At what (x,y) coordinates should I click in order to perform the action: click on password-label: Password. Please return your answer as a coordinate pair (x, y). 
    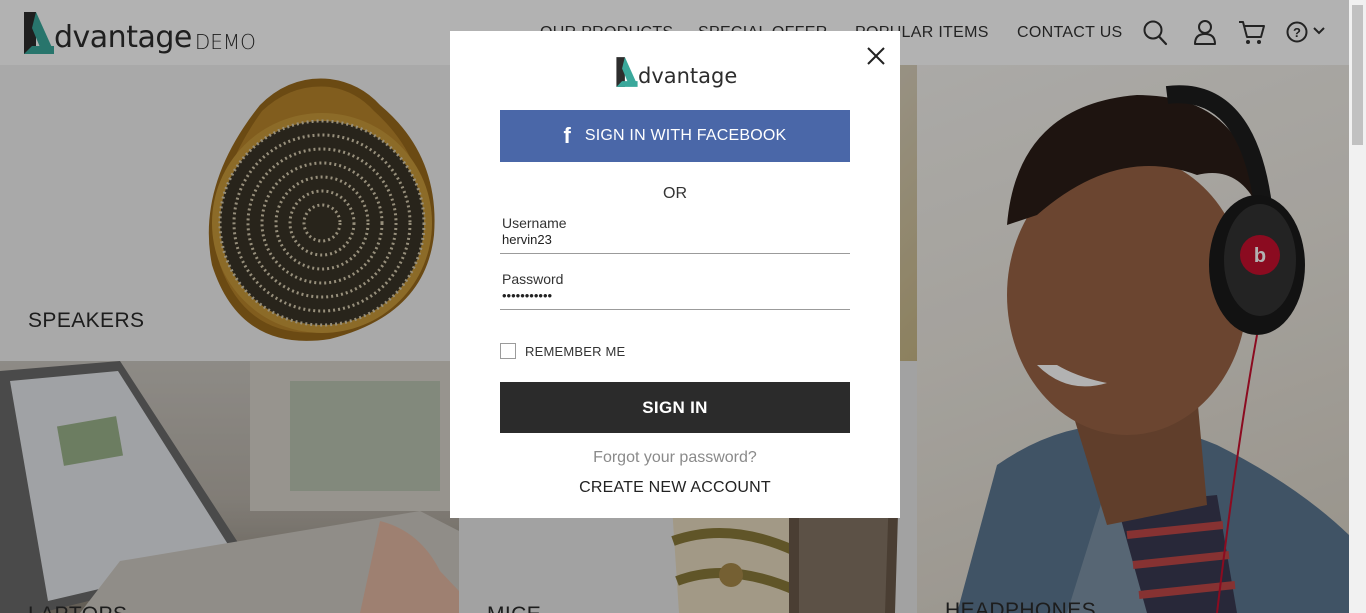
    Looking at the image, I should click on (533, 279).